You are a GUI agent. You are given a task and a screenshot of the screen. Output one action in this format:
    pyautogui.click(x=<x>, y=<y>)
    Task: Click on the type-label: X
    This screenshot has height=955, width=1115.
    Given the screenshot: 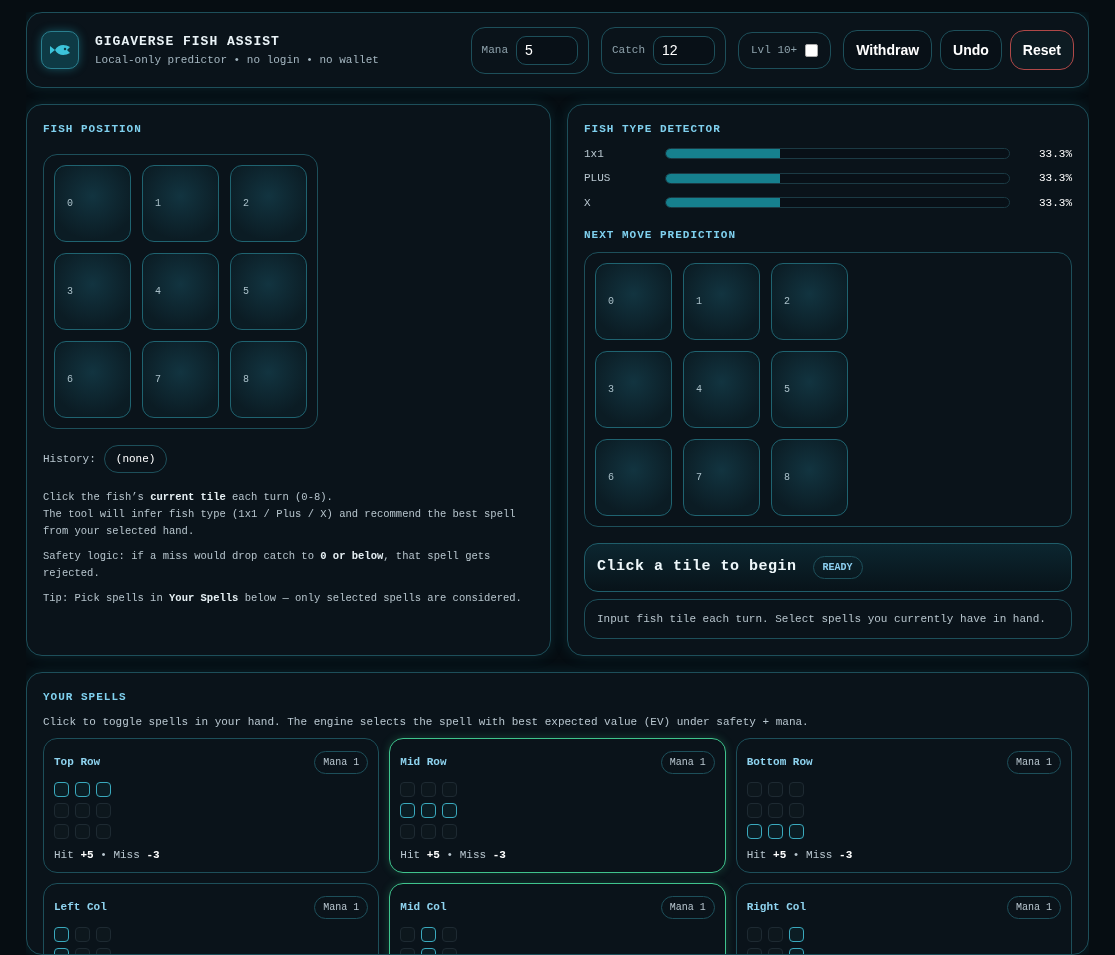 What is the action you would take?
    pyautogui.click(x=588, y=203)
    